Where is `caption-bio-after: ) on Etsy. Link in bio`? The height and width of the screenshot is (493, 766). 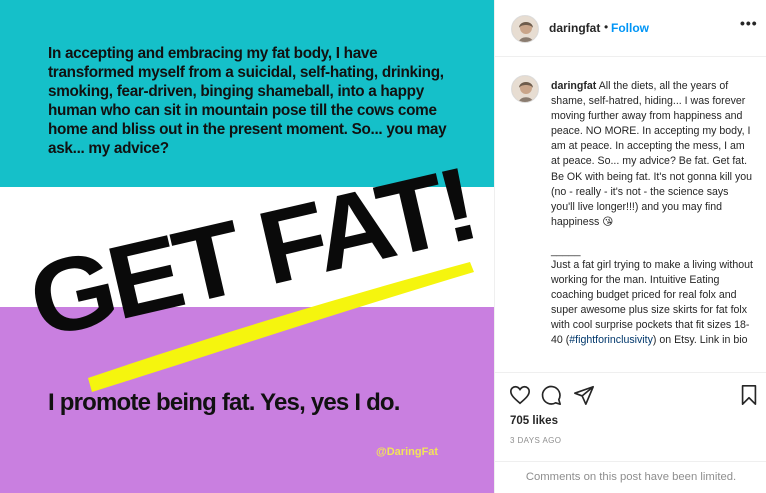
caption-bio-after: ) on Etsy. Link in bio is located at coordinates (700, 340).